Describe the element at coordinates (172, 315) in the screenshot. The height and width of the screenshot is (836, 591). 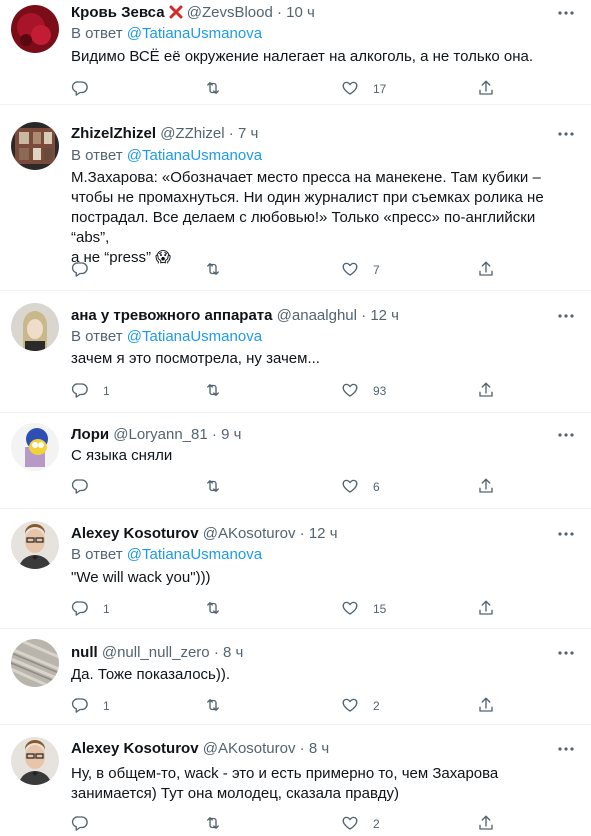
I see `author-name: ана у тревожного аппарата` at that location.